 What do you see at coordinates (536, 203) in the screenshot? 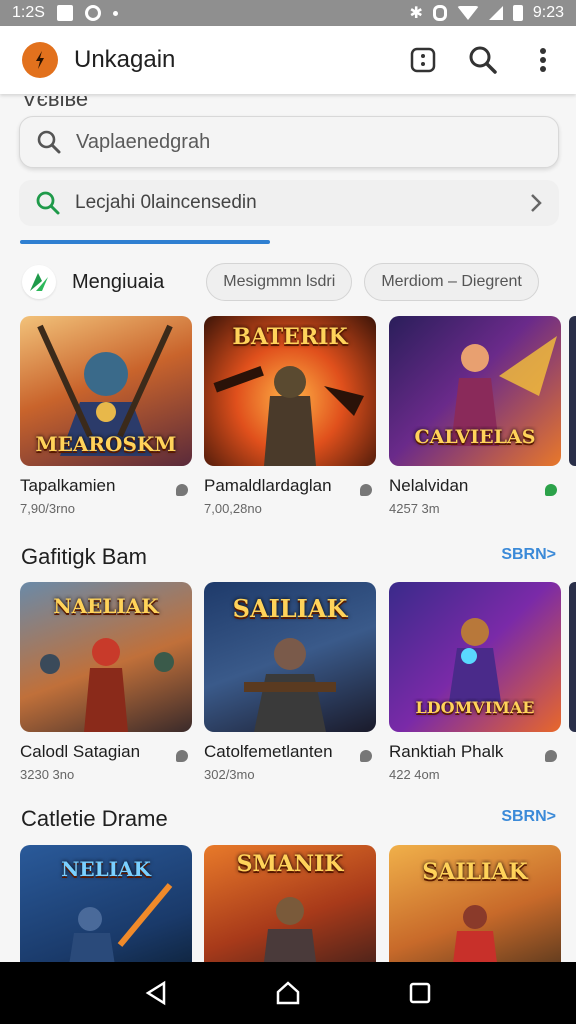
I see `chevron-right-icon` at bounding box center [536, 203].